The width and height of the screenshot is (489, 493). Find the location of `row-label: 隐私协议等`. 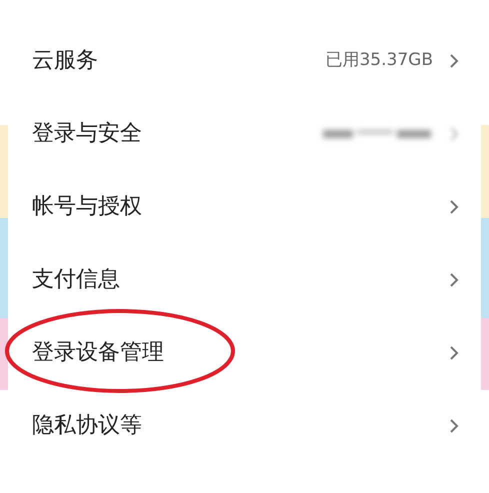

row-label: 隐私协议等 is located at coordinates (87, 425).